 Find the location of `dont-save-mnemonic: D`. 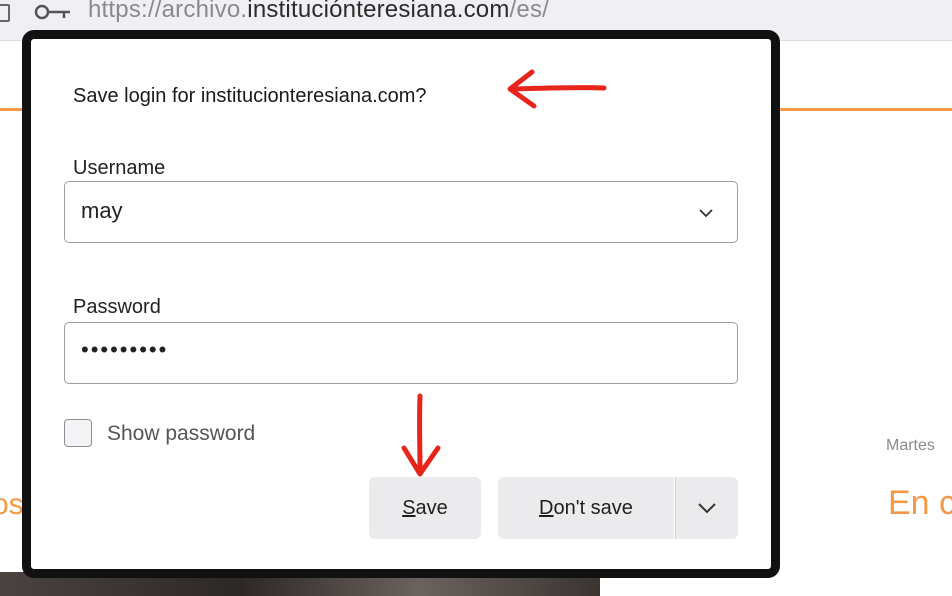

dont-save-mnemonic: D is located at coordinates (546, 507).